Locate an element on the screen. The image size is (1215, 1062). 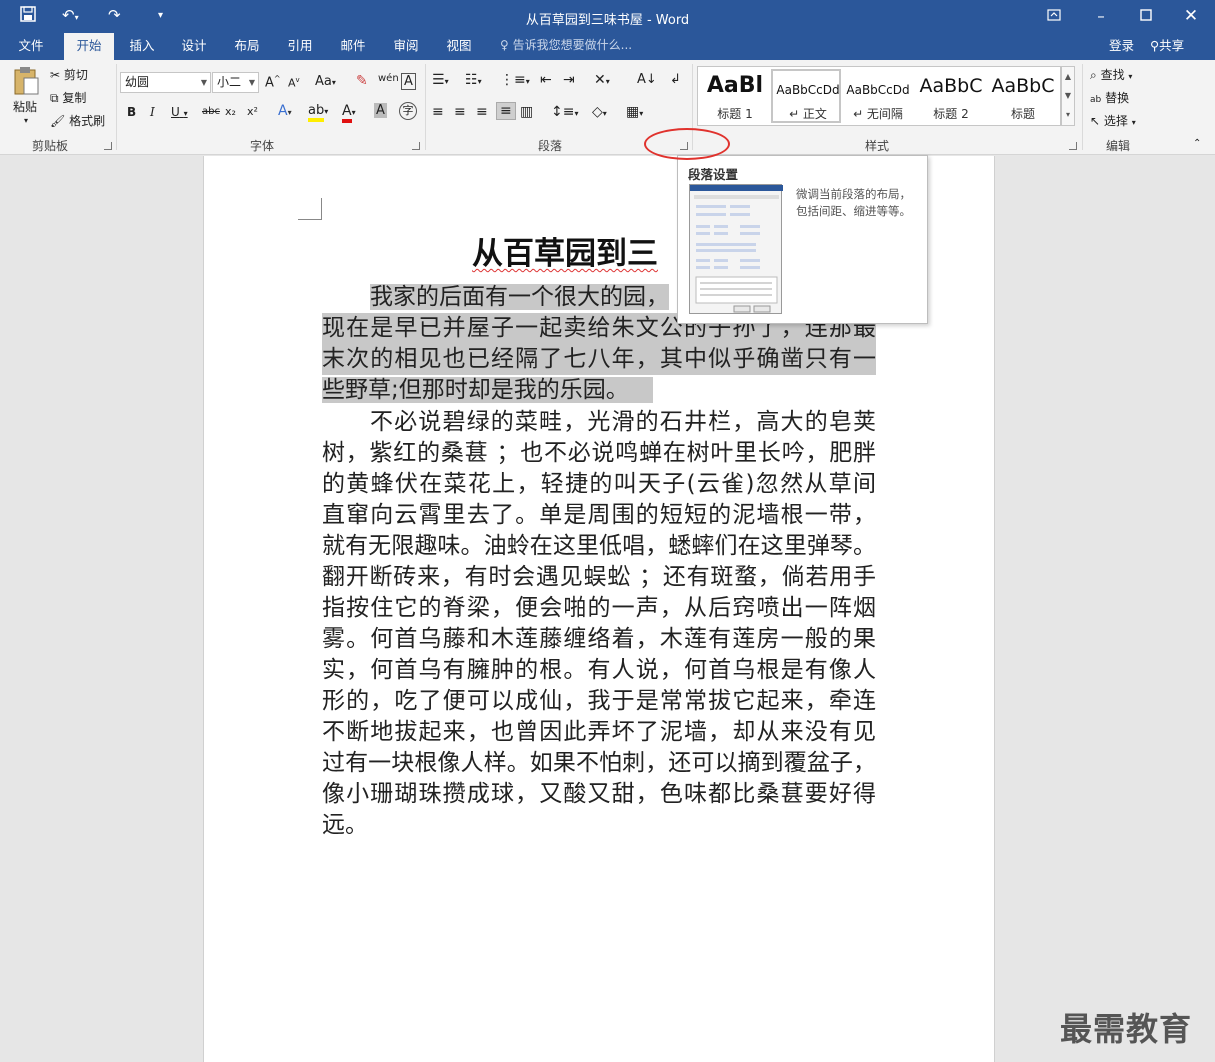
paragraph-dialog-thumbnail is located at coordinates (736, 249).